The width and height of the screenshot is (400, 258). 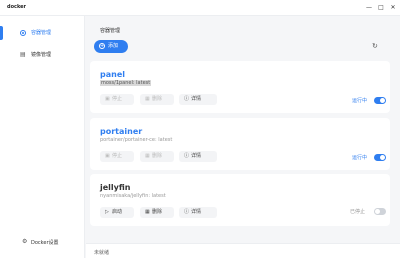 What do you see at coordinates (126, 83) in the screenshot?
I see `container-image: moss/1panel: latest` at bounding box center [126, 83].